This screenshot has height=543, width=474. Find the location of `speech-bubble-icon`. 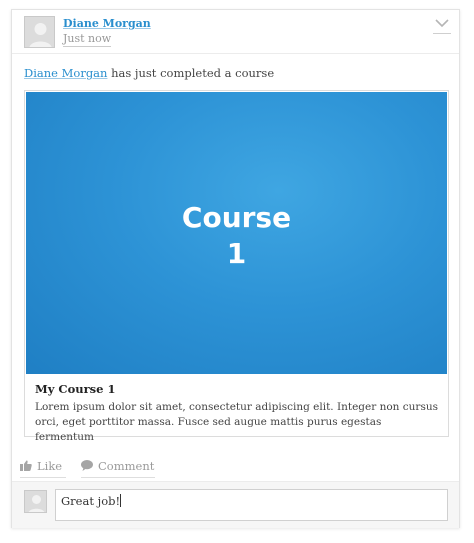

speech-bubble-icon is located at coordinates (87, 465).